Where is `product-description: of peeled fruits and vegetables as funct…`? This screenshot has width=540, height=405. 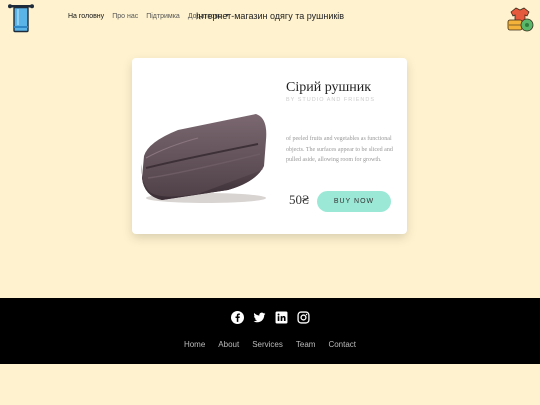
product-description: of peeled fruits and vegetables as funct… is located at coordinates (339, 149).